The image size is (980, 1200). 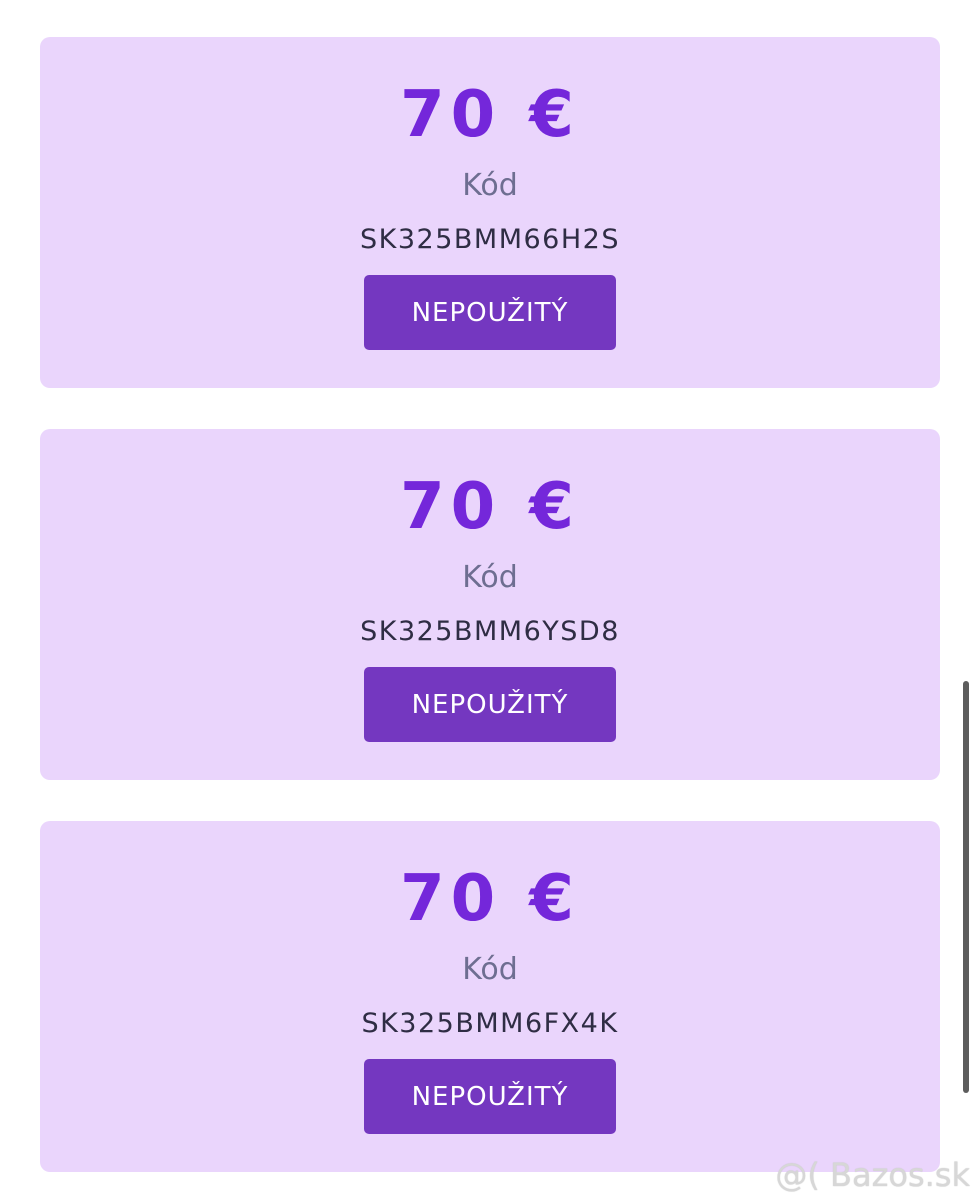 I want to click on voucher-code: SK325BMM6FX4K, so click(x=490, y=1023).